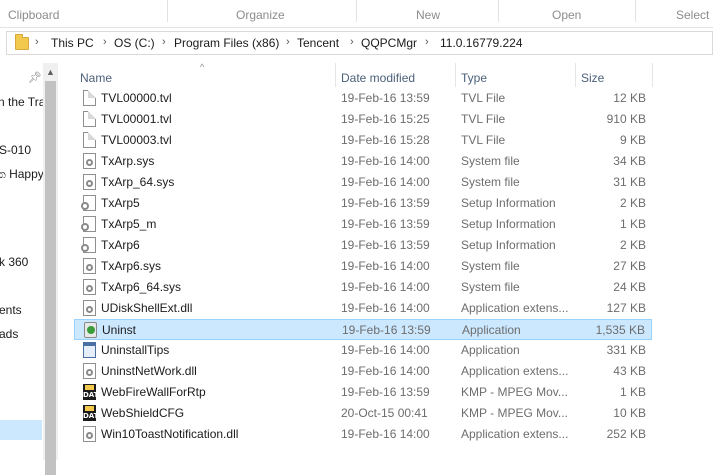  What do you see at coordinates (9, 334) in the screenshot?
I see `nav-item: ads` at bounding box center [9, 334].